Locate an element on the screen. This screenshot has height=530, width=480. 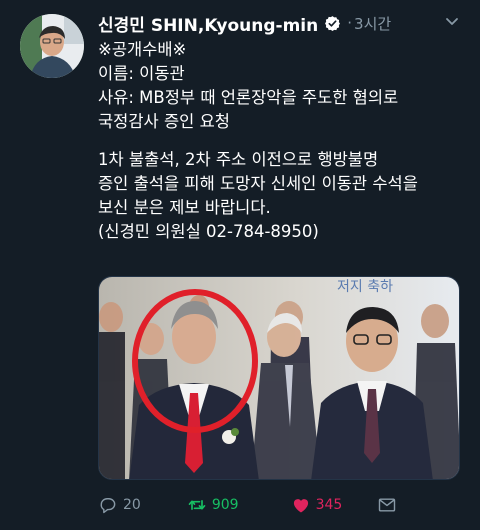
like-button: 345 is located at coordinates (317, 505).